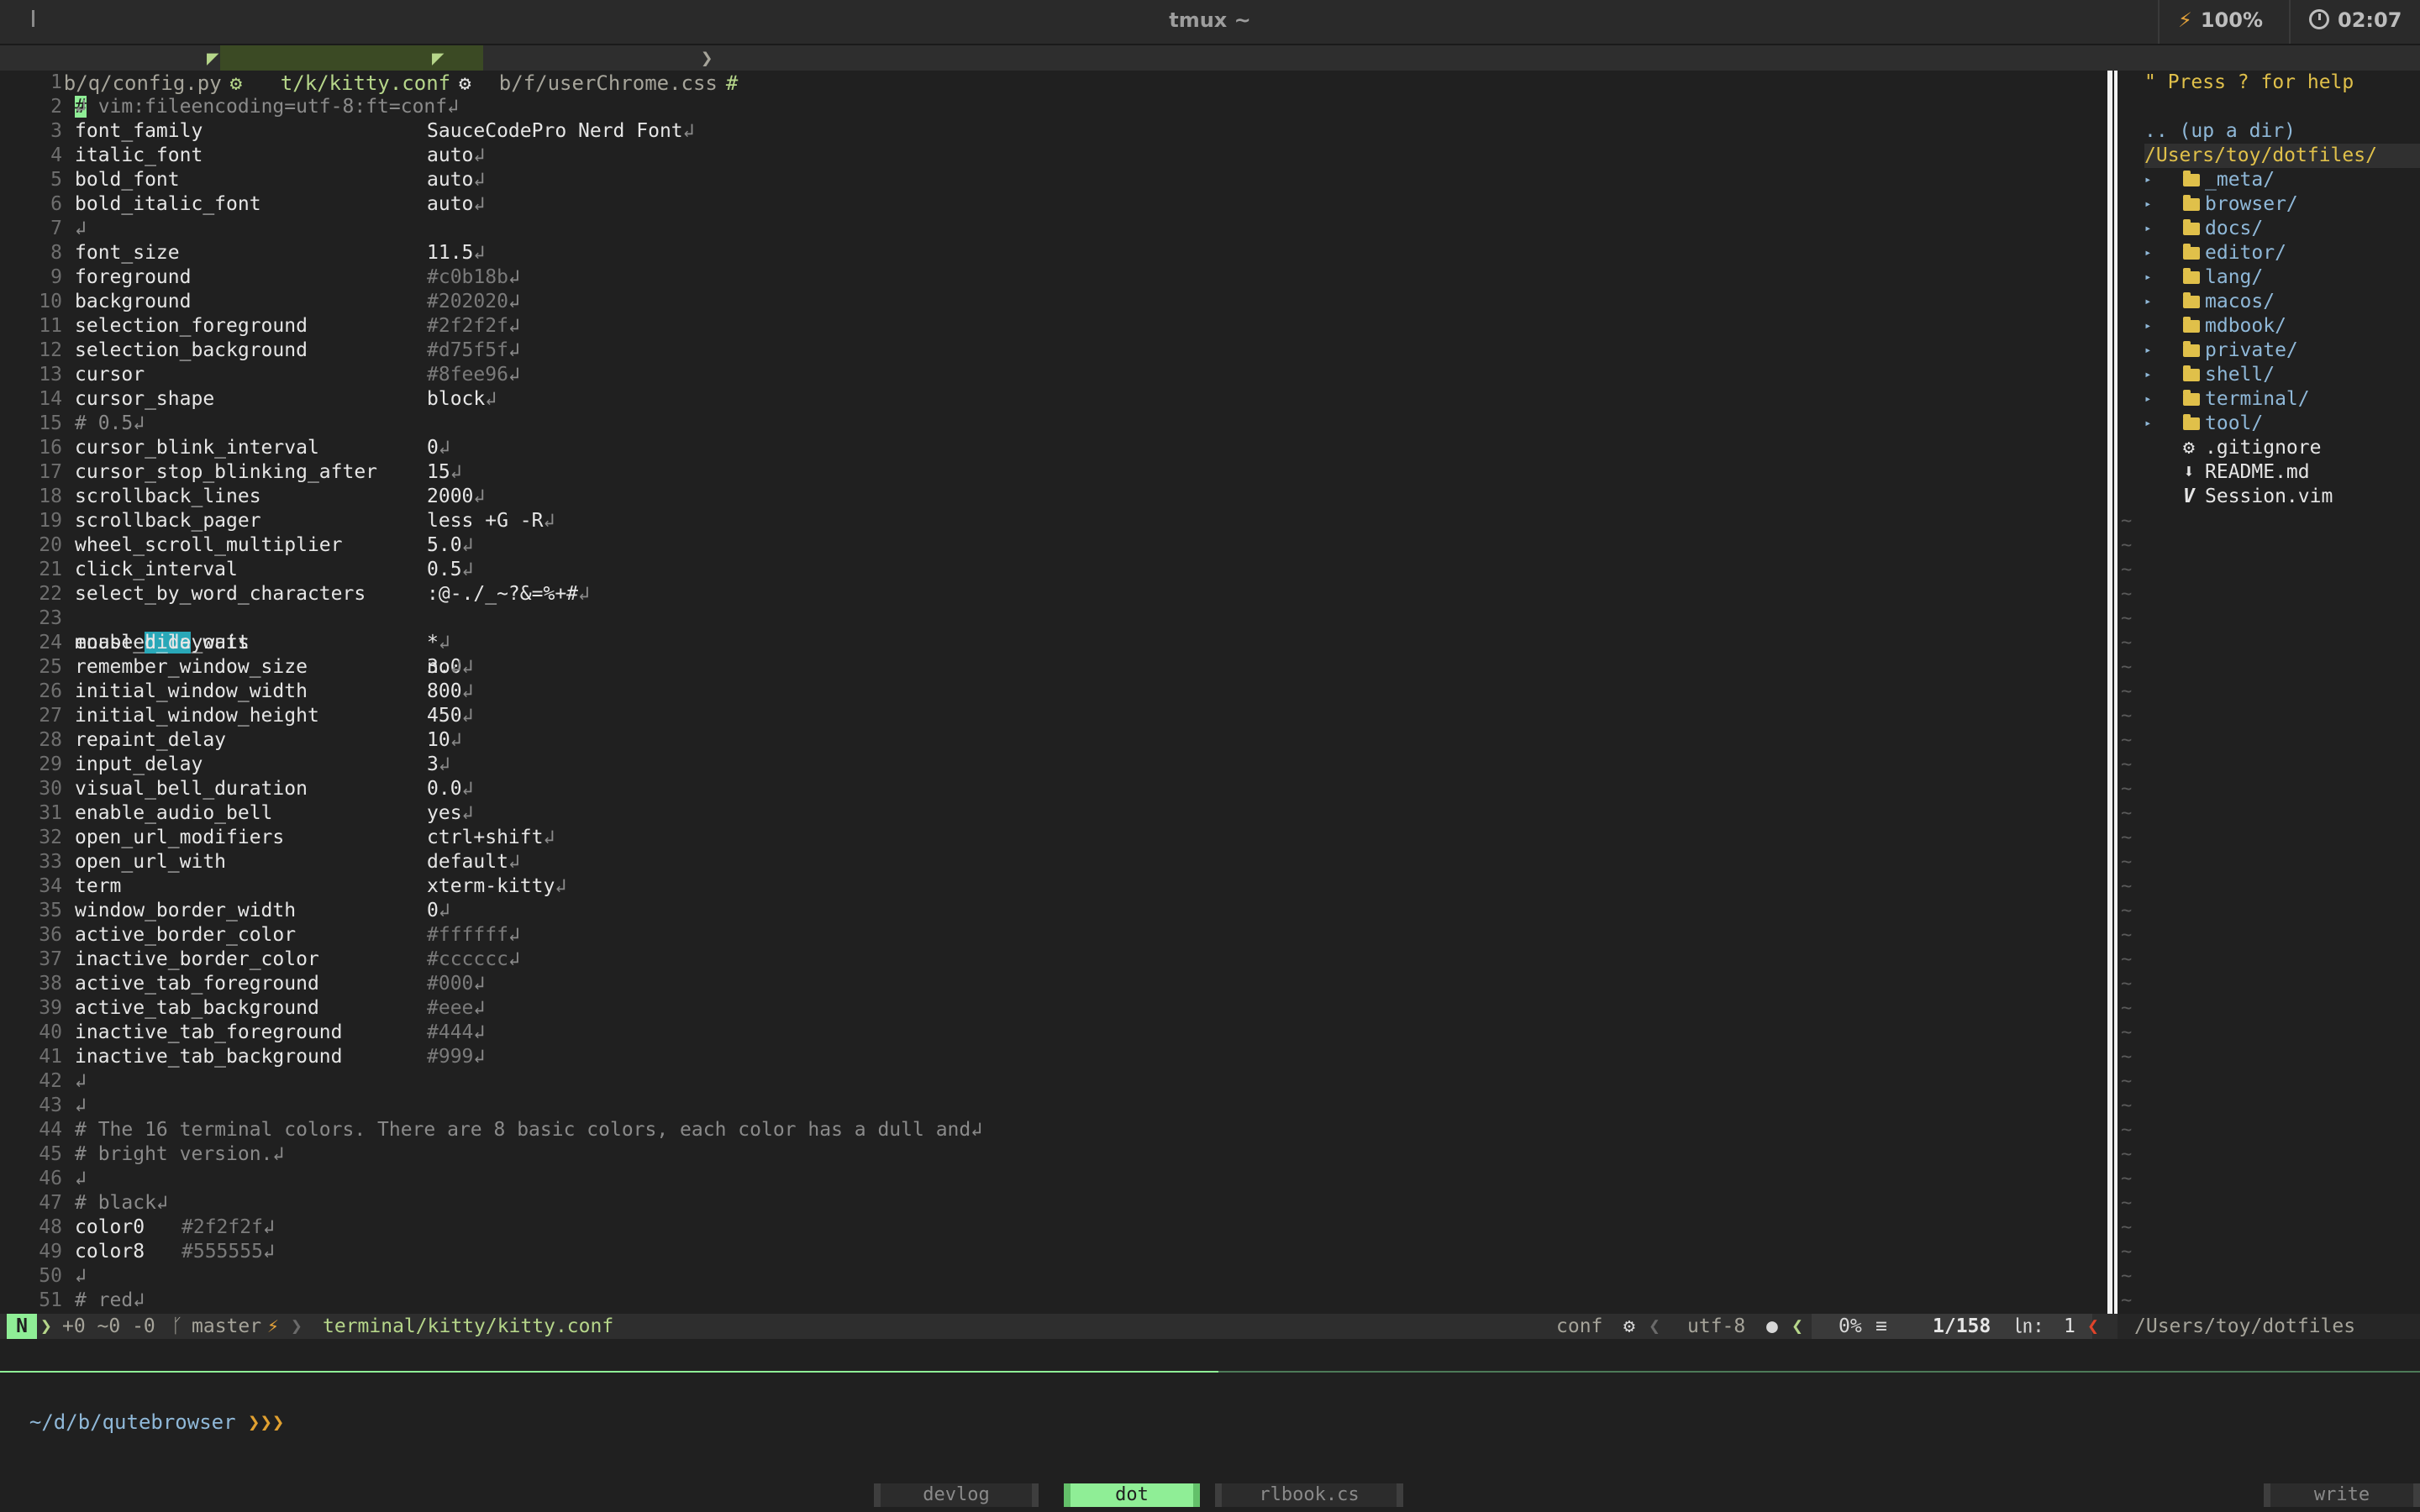 The image size is (2420, 1512). I want to click on shell-prompt: ~/d/b/qutebrowser ❯❯❯, so click(144, 1409).